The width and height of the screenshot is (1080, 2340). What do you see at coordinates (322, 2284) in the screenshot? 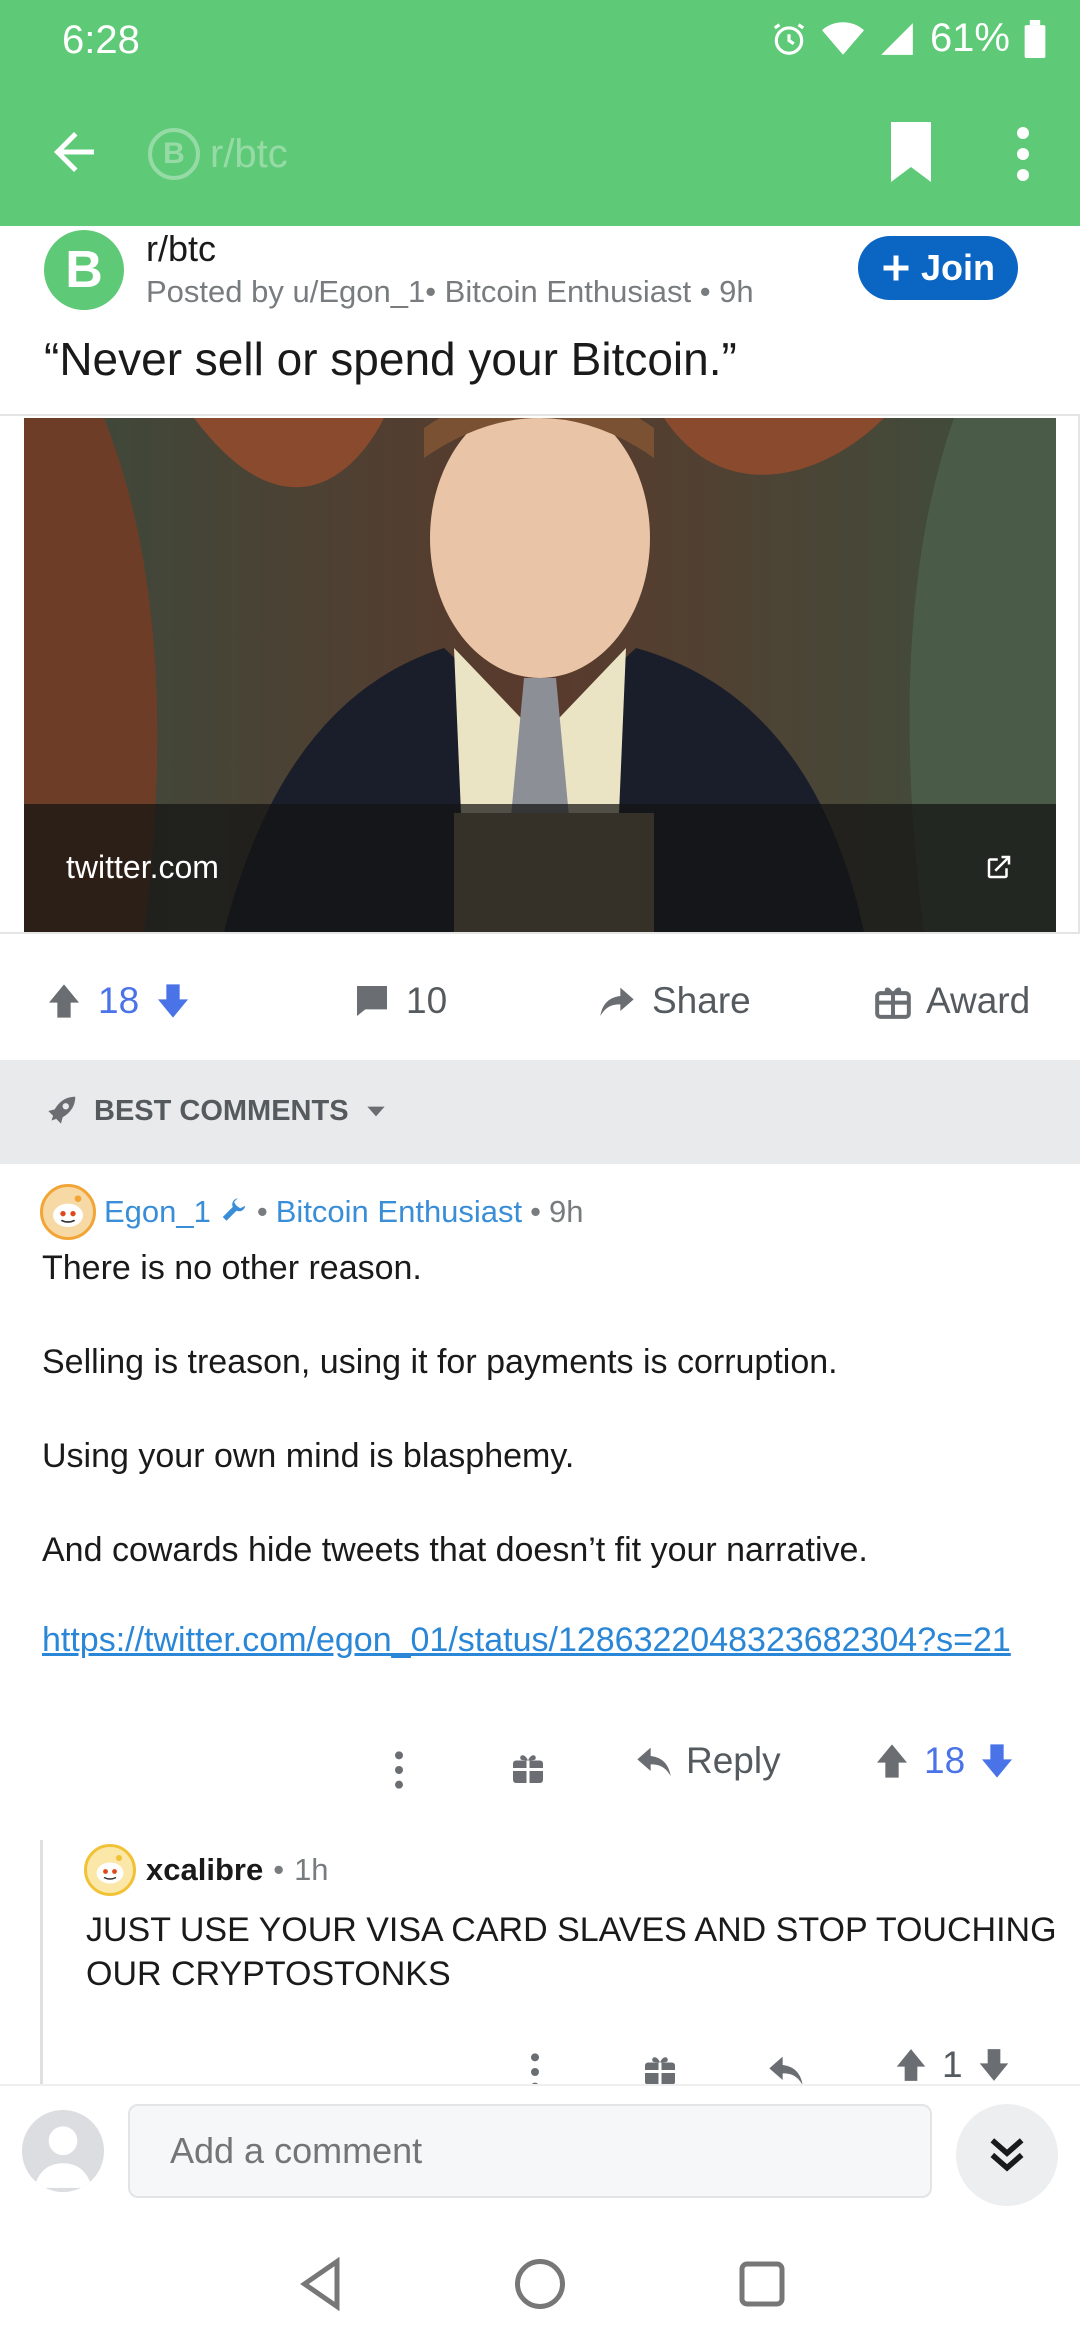
I see `nav-back-icon` at bounding box center [322, 2284].